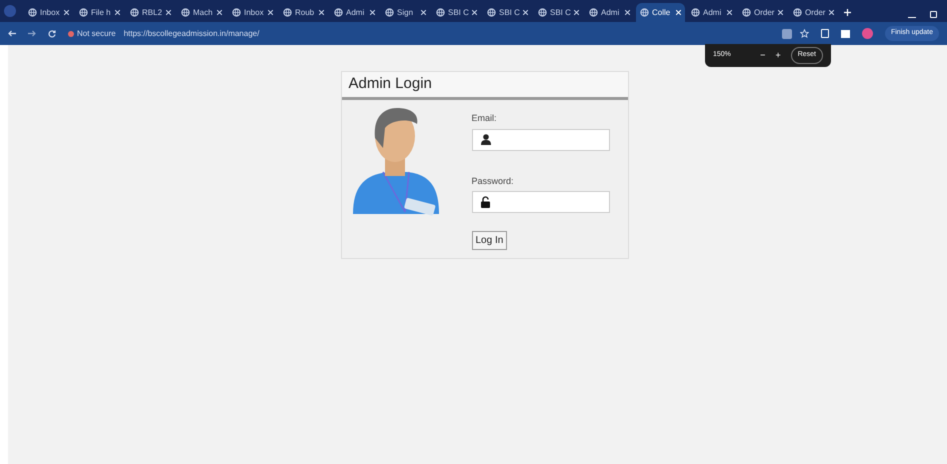 This screenshot has width=947, height=464. What do you see at coordinates (390, 84) in the screenshot?
I see `card-title: Admin Login` at bounding box center [390, 84].